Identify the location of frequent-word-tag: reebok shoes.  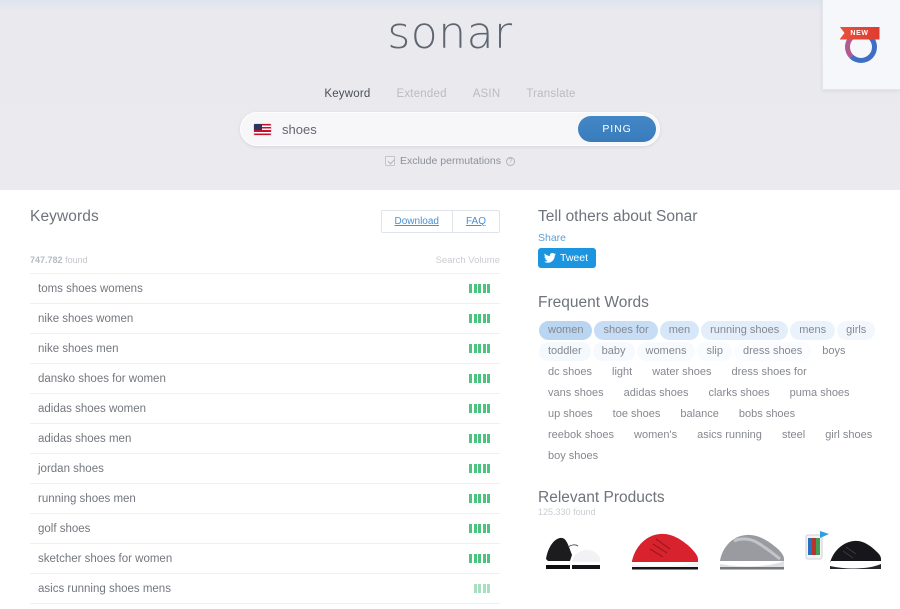
(581, 435).